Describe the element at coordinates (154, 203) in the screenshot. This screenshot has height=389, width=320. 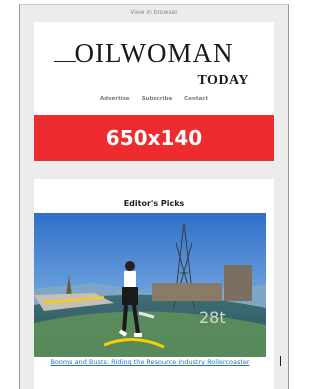
I see `editors-picks-title: Editor's Picks` at that location.